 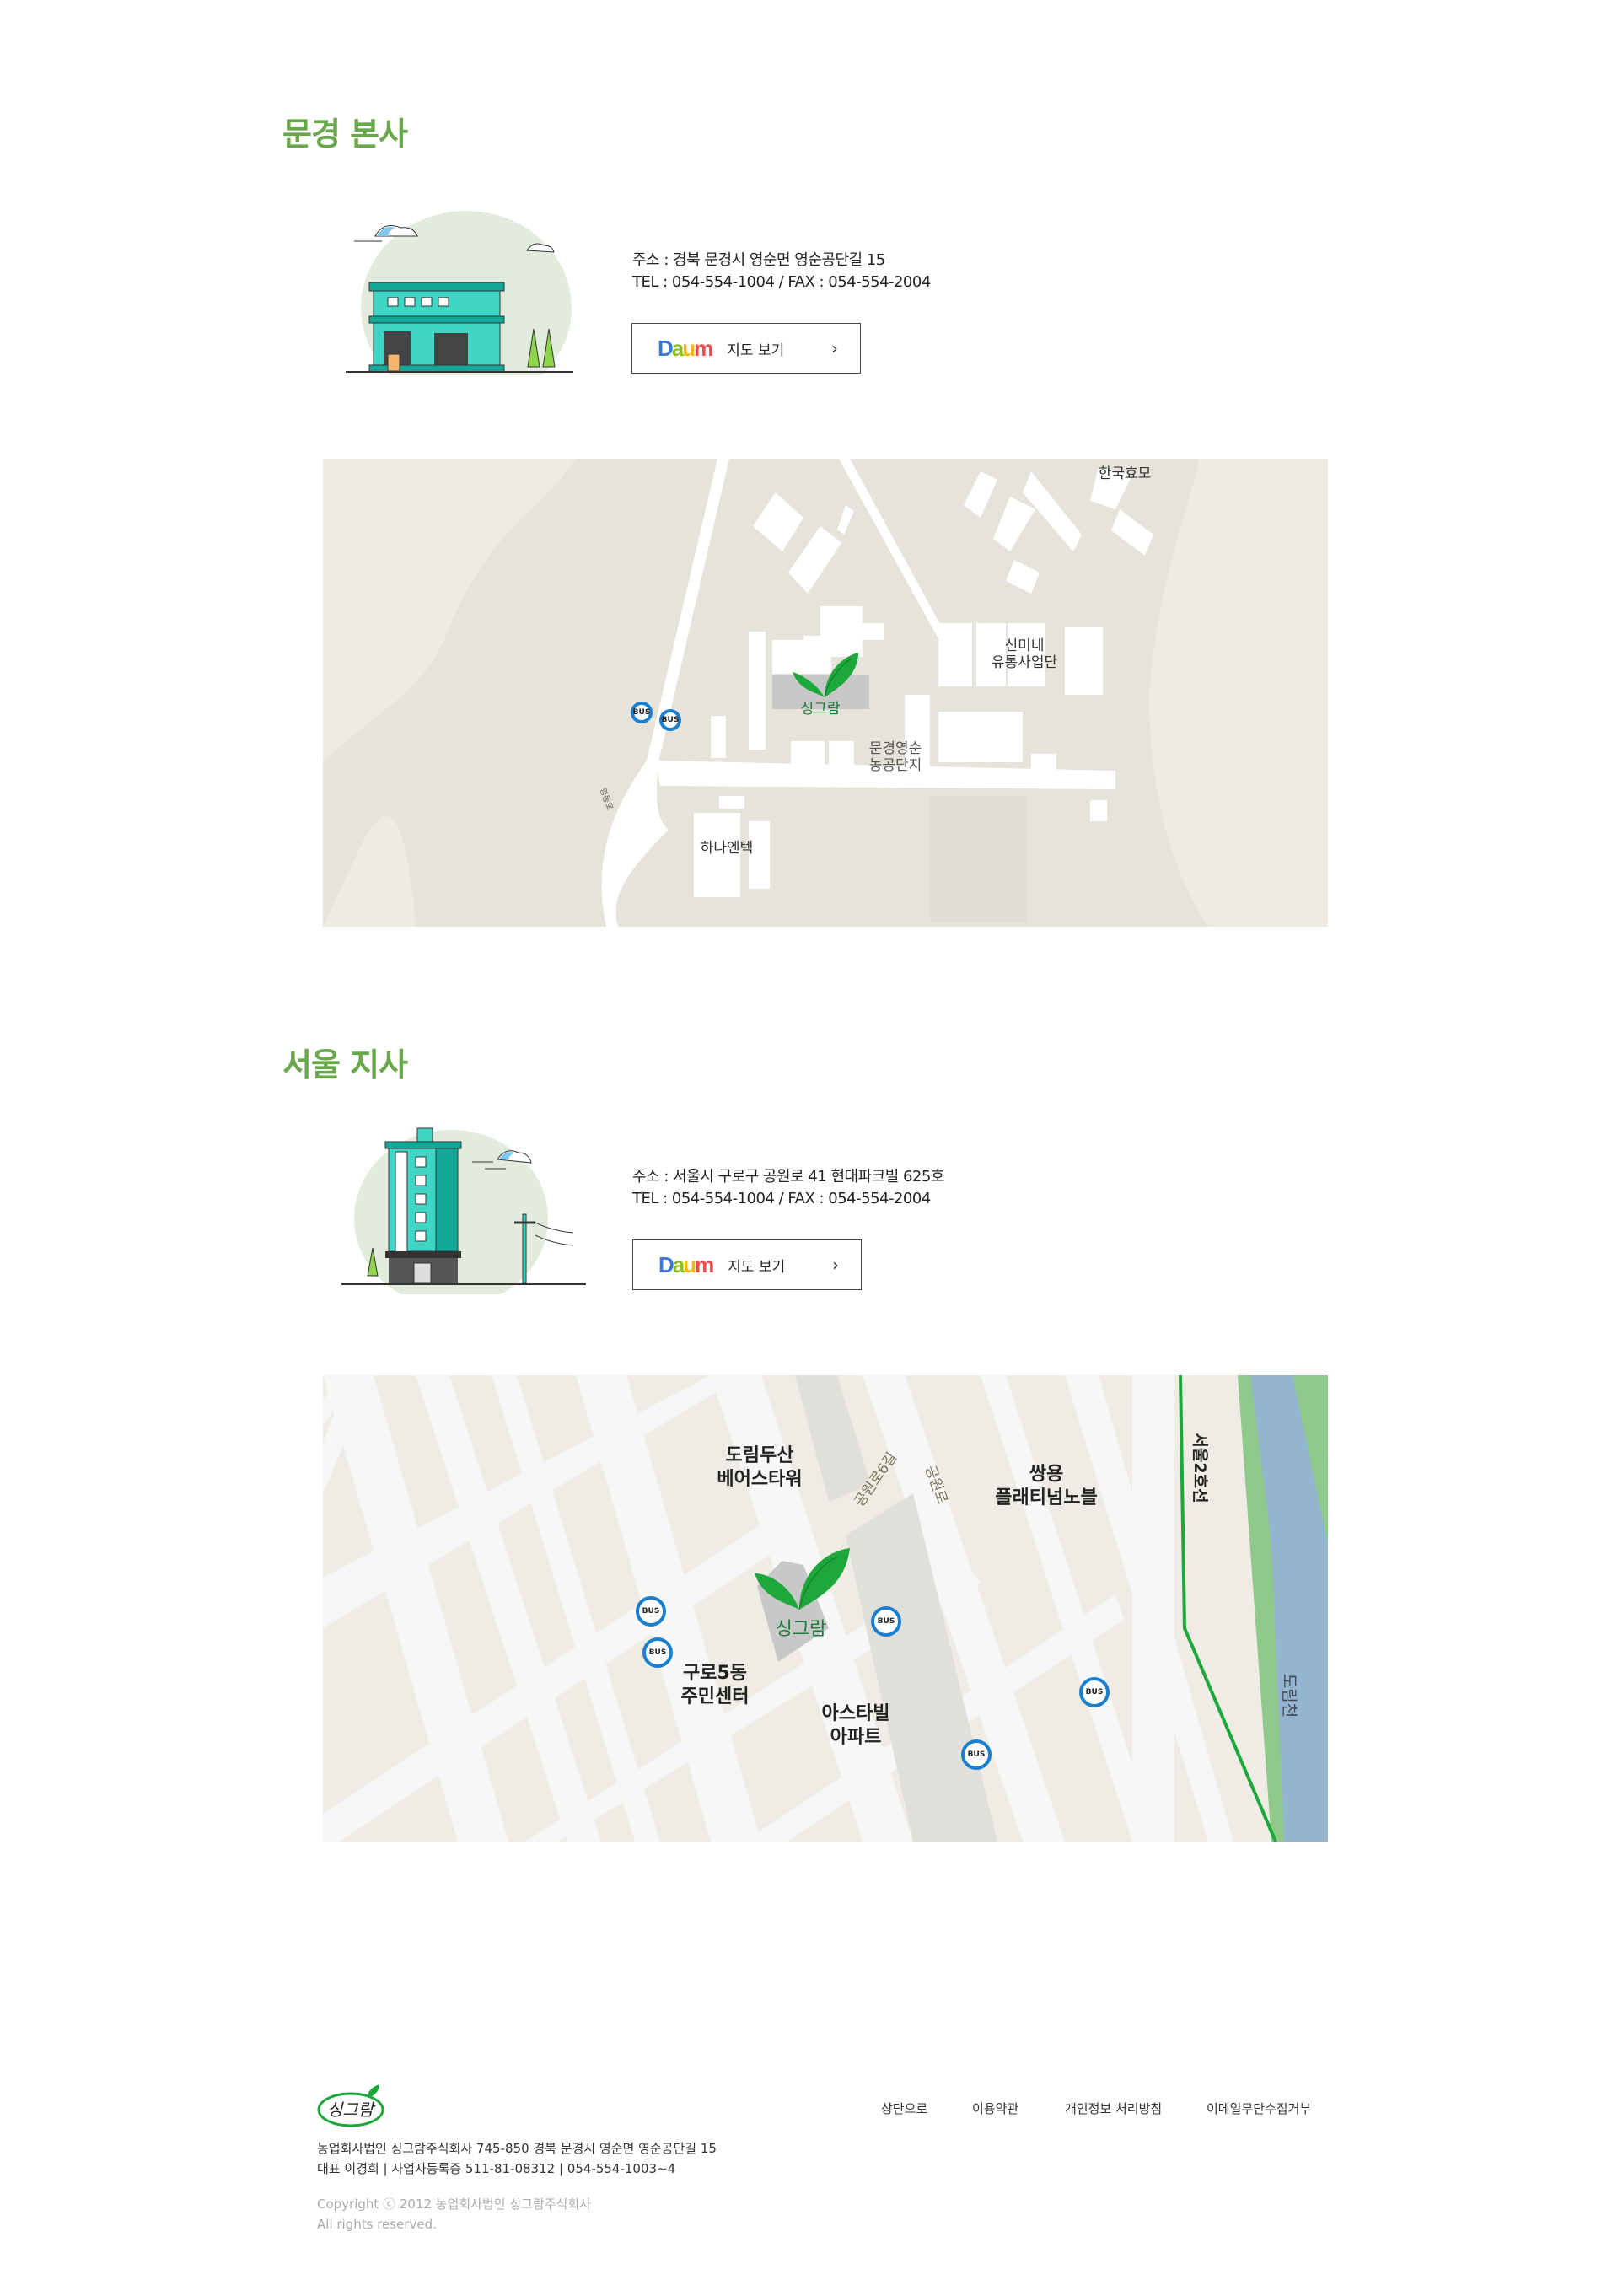 What do you see at coordinates (727, 848) in the screenshot?
I see `map-label: 하나엔텍` at bounding box center [727, 848].